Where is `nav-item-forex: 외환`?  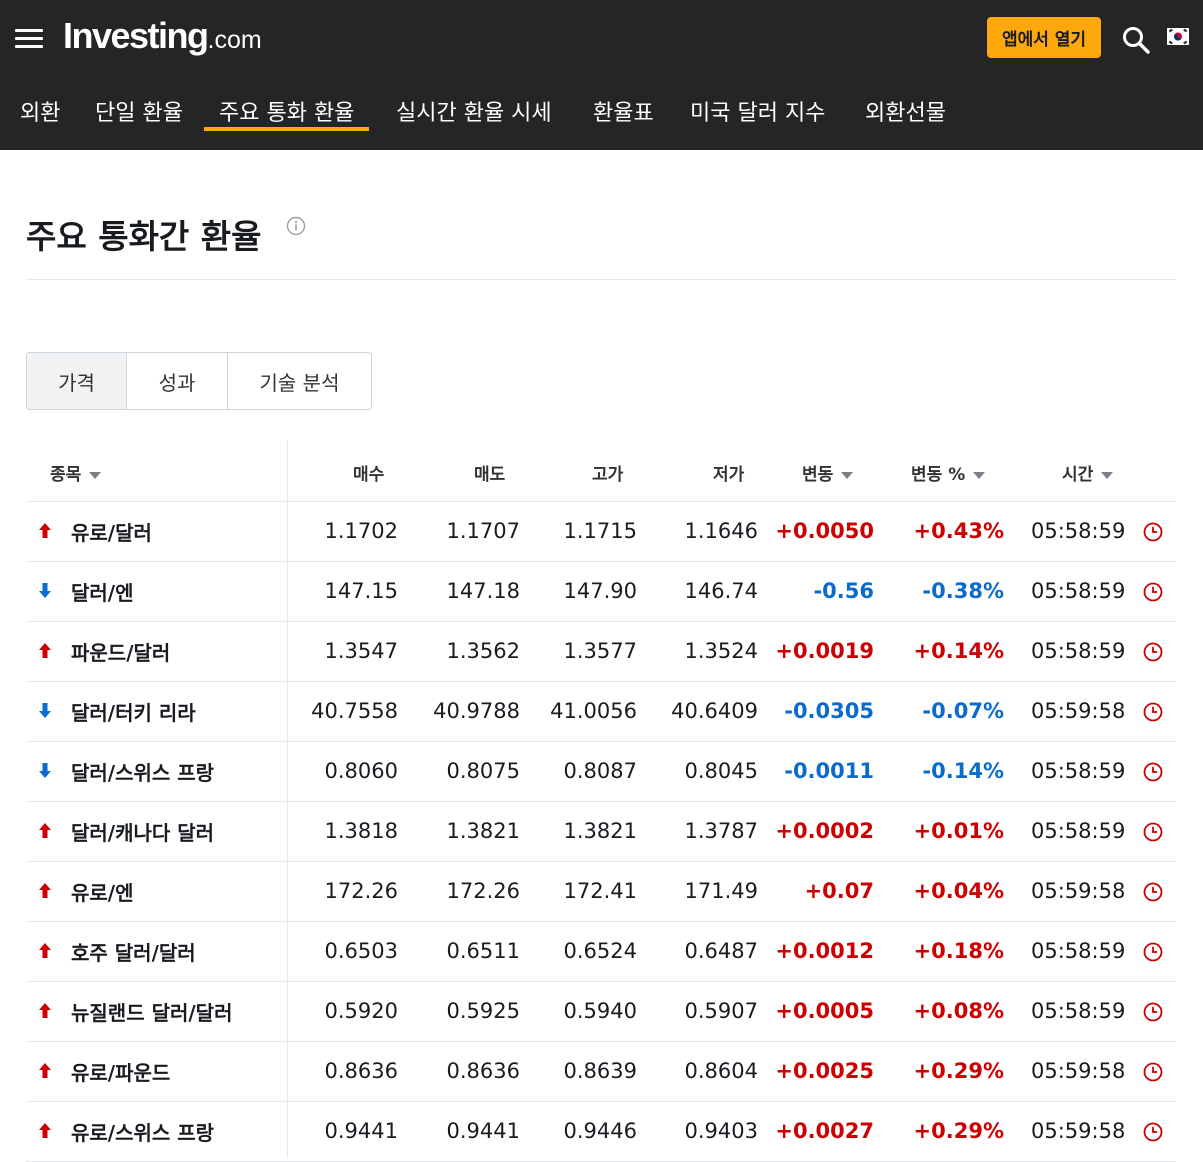 nav-item-forex: 외환 is located at coordinates (40, 115).